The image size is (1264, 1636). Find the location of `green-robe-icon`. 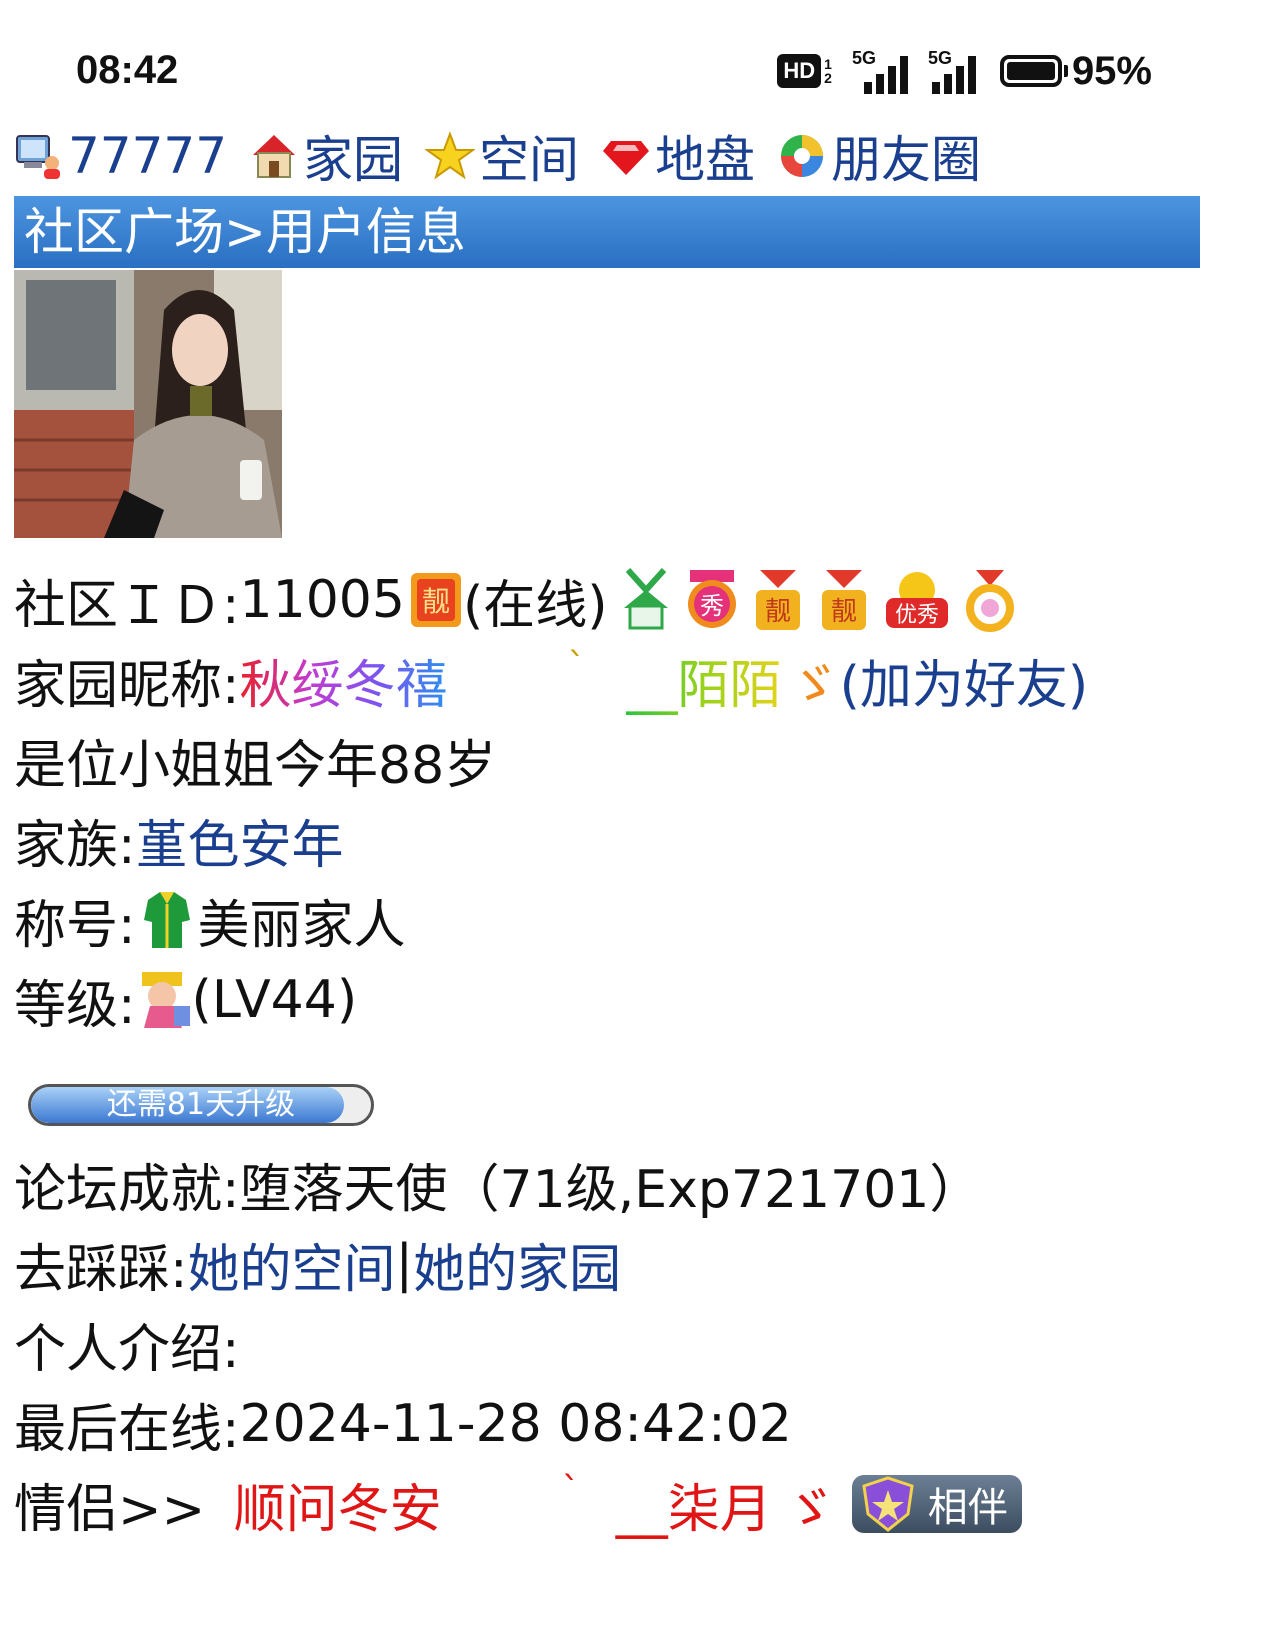

green-robe-icon is located at coordinates (166, 920).